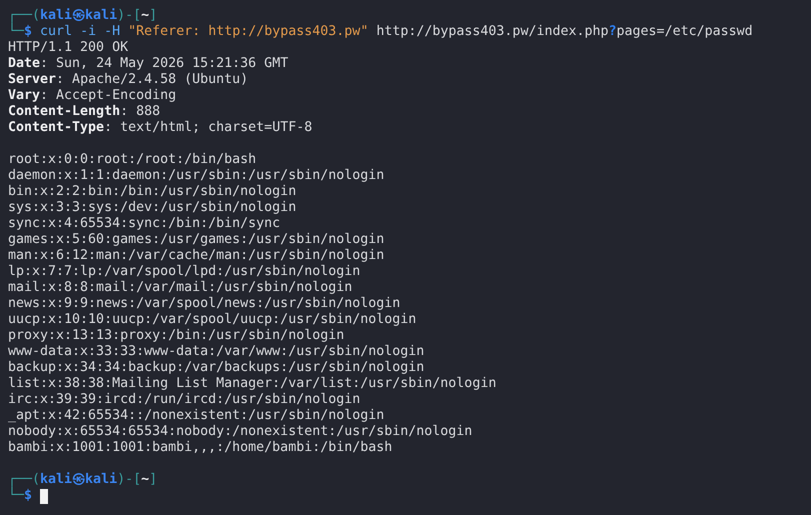 The image size is (811, 515). What do you see at coordinates (196, 416) in the screenshot?
I see `output-line: _apt:x:42:65534::/nonexistent:/usr/sbin/nologin` at bounding box center [196, 416].